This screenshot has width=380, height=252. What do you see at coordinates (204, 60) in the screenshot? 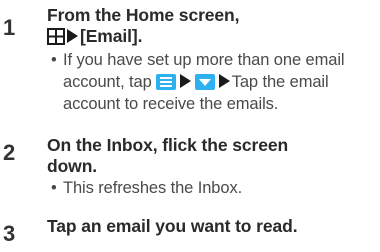
I see `note-line1: If you have set up more than one email` at bounding box center [204, 60].